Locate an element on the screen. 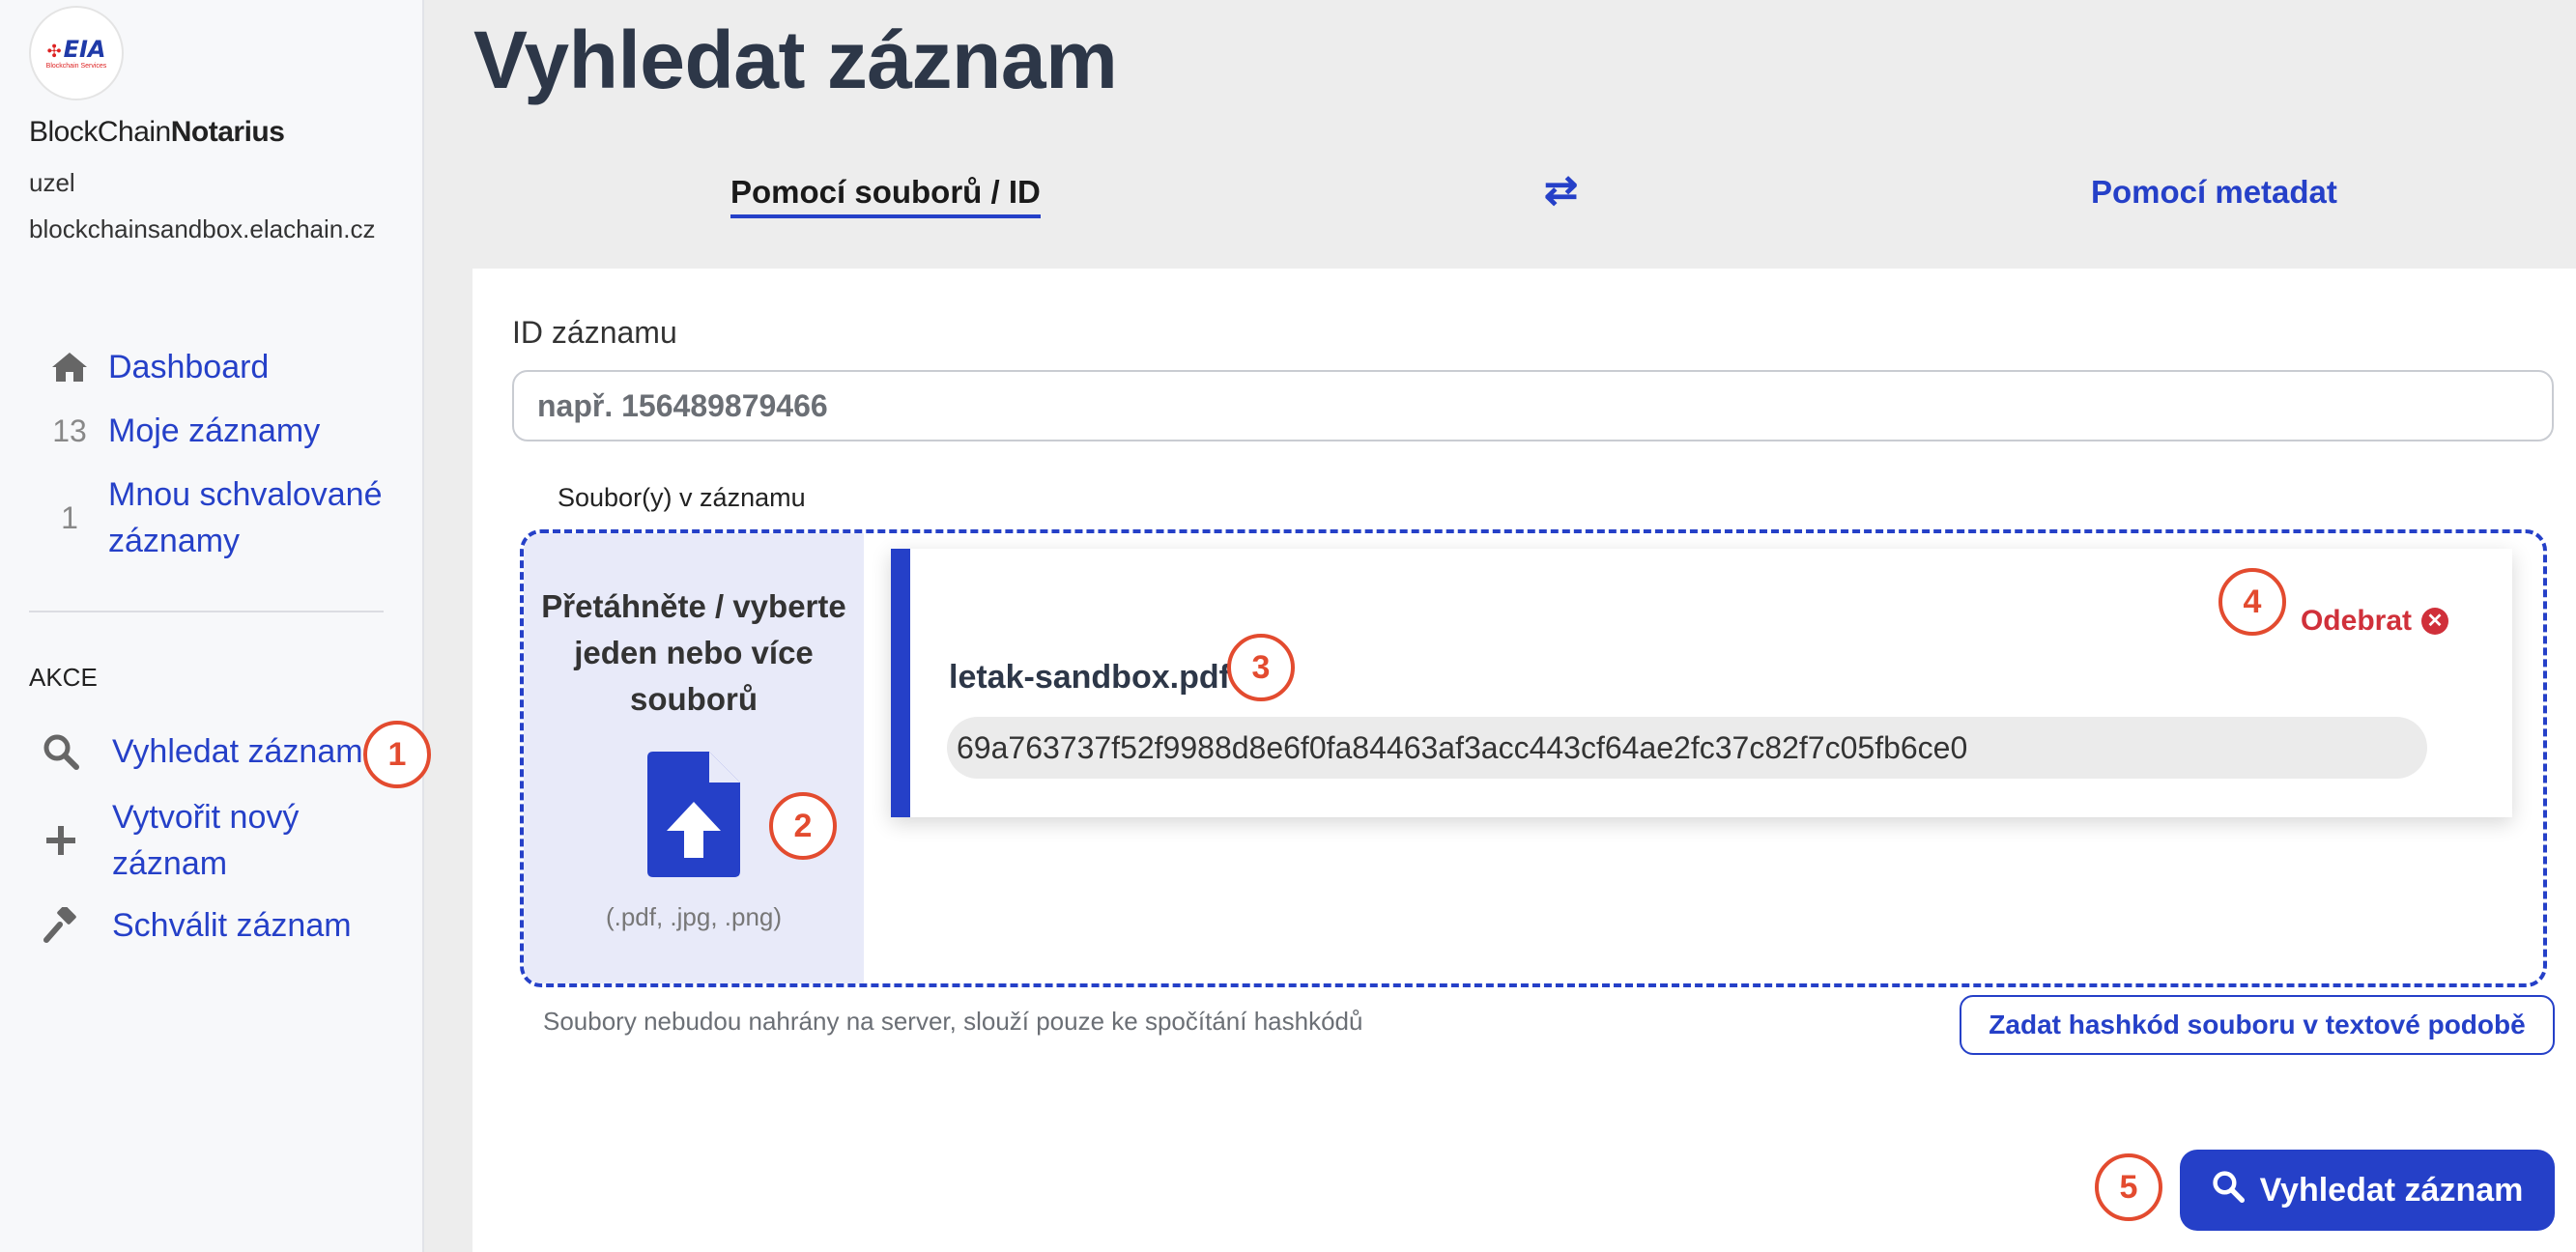  swap-arrows-icon: ⇄ is located at coordinates (1561, 189).